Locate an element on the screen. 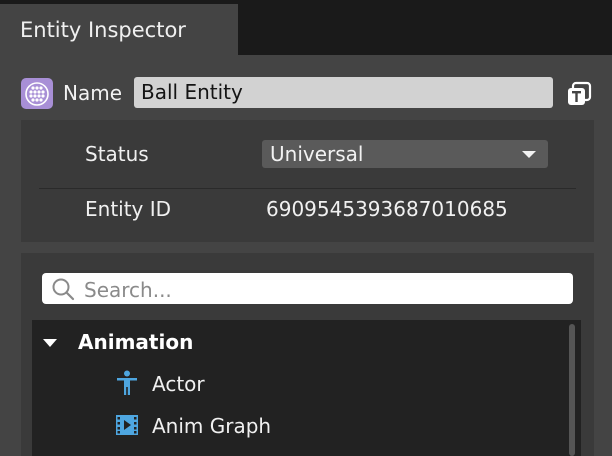  tab-title: Entity Inspector is located at coordinates (103, 29).